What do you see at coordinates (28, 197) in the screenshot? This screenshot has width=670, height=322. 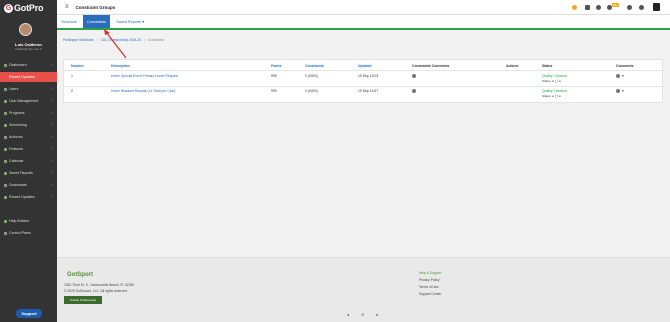 I see `sidebar-item-recent-updates-2: Recent Updates ›` at bounding box center [28, 197].